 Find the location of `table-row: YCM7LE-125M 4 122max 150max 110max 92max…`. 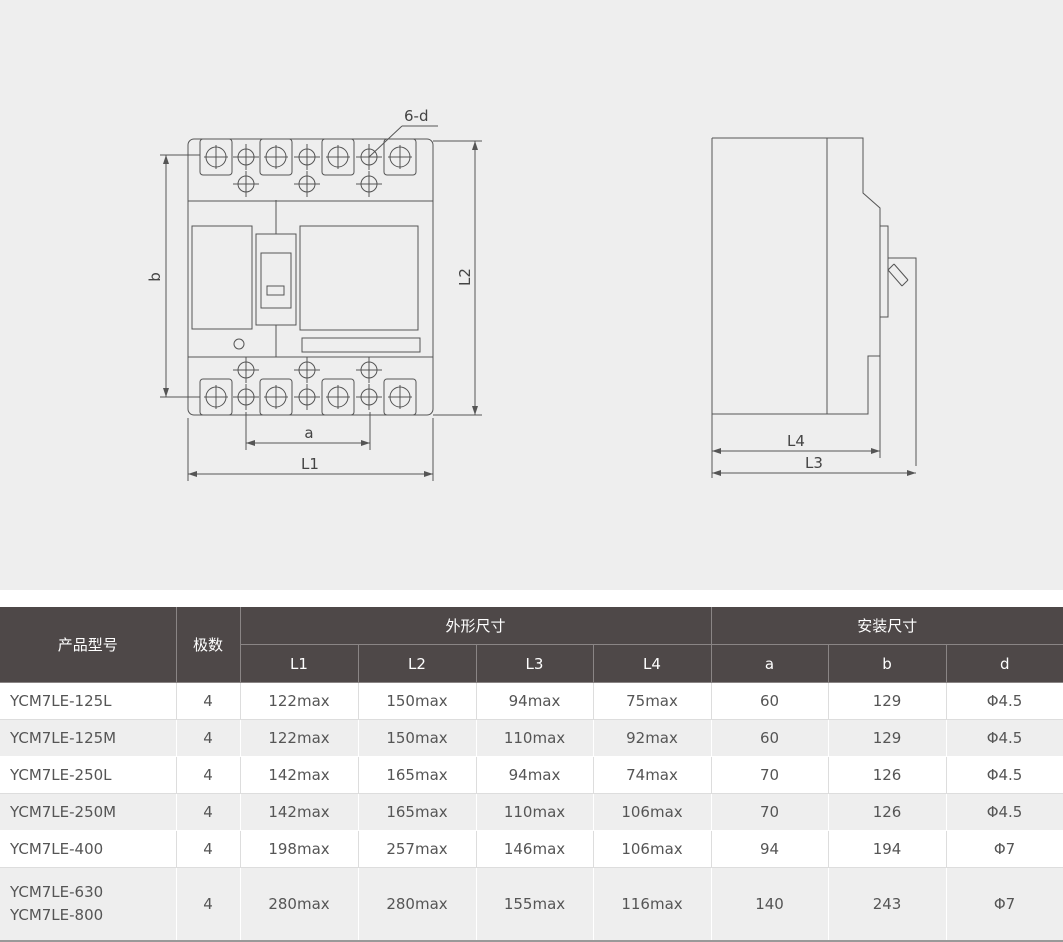

table-row: YCM7LE-125M 4 122max 150max 110max 92max… is located at coordinates (531, 738).